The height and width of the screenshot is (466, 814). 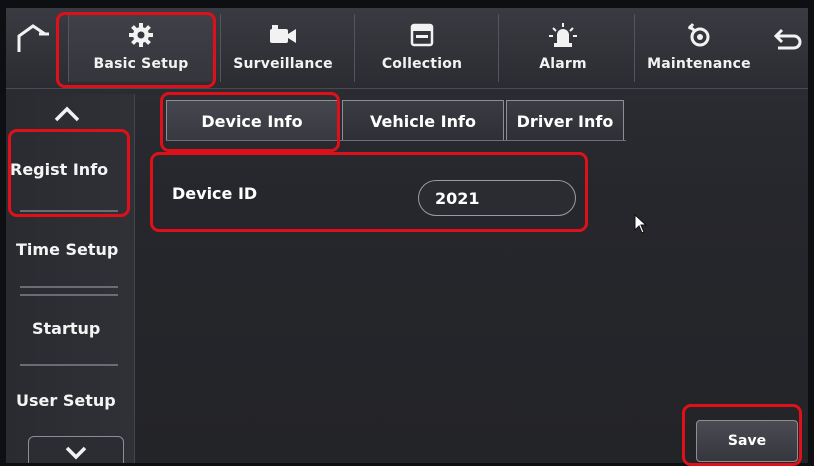 I want to click on sidebar-item-label: Startup, so click(x=66, y=328).